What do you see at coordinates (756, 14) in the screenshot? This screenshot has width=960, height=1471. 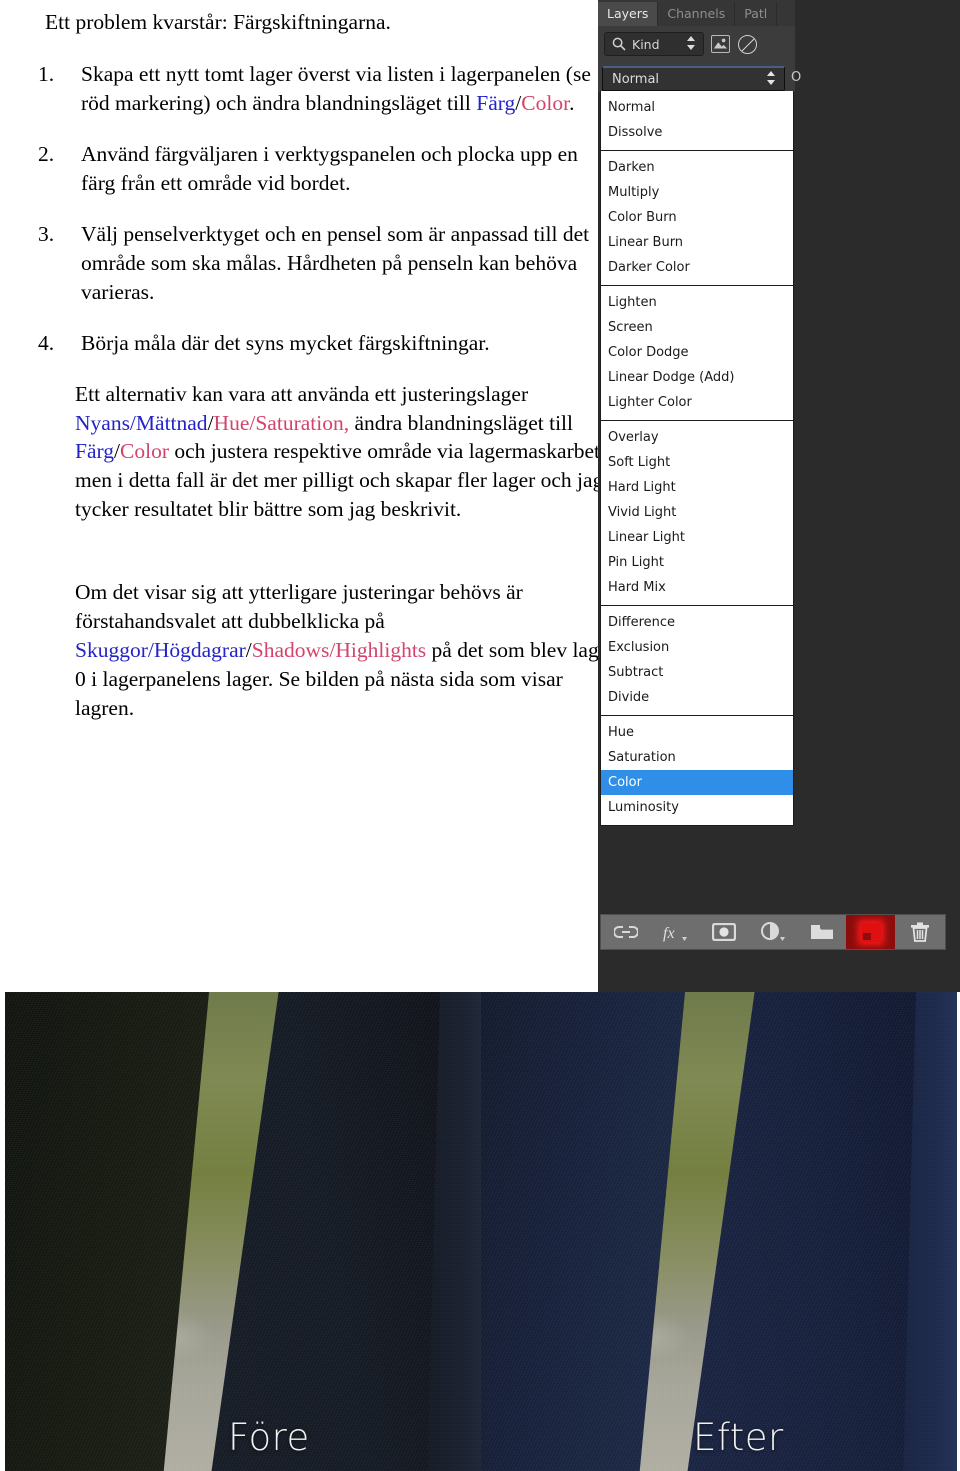 I see `tab-paths: Patl` at bounding box center [756, 14].